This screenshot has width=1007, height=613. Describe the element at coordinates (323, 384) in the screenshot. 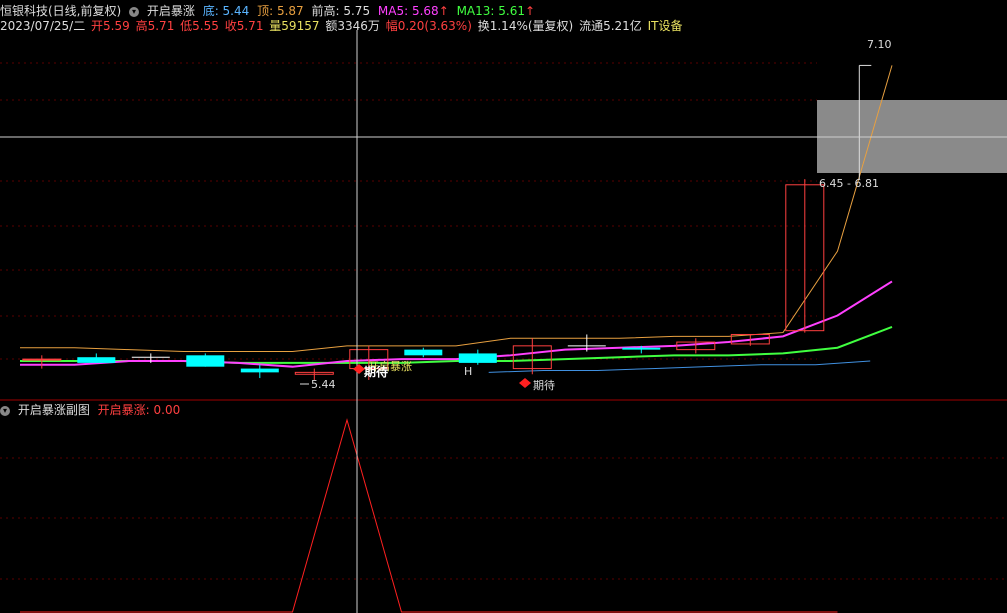

I see `low-label: 5.44` at that location.